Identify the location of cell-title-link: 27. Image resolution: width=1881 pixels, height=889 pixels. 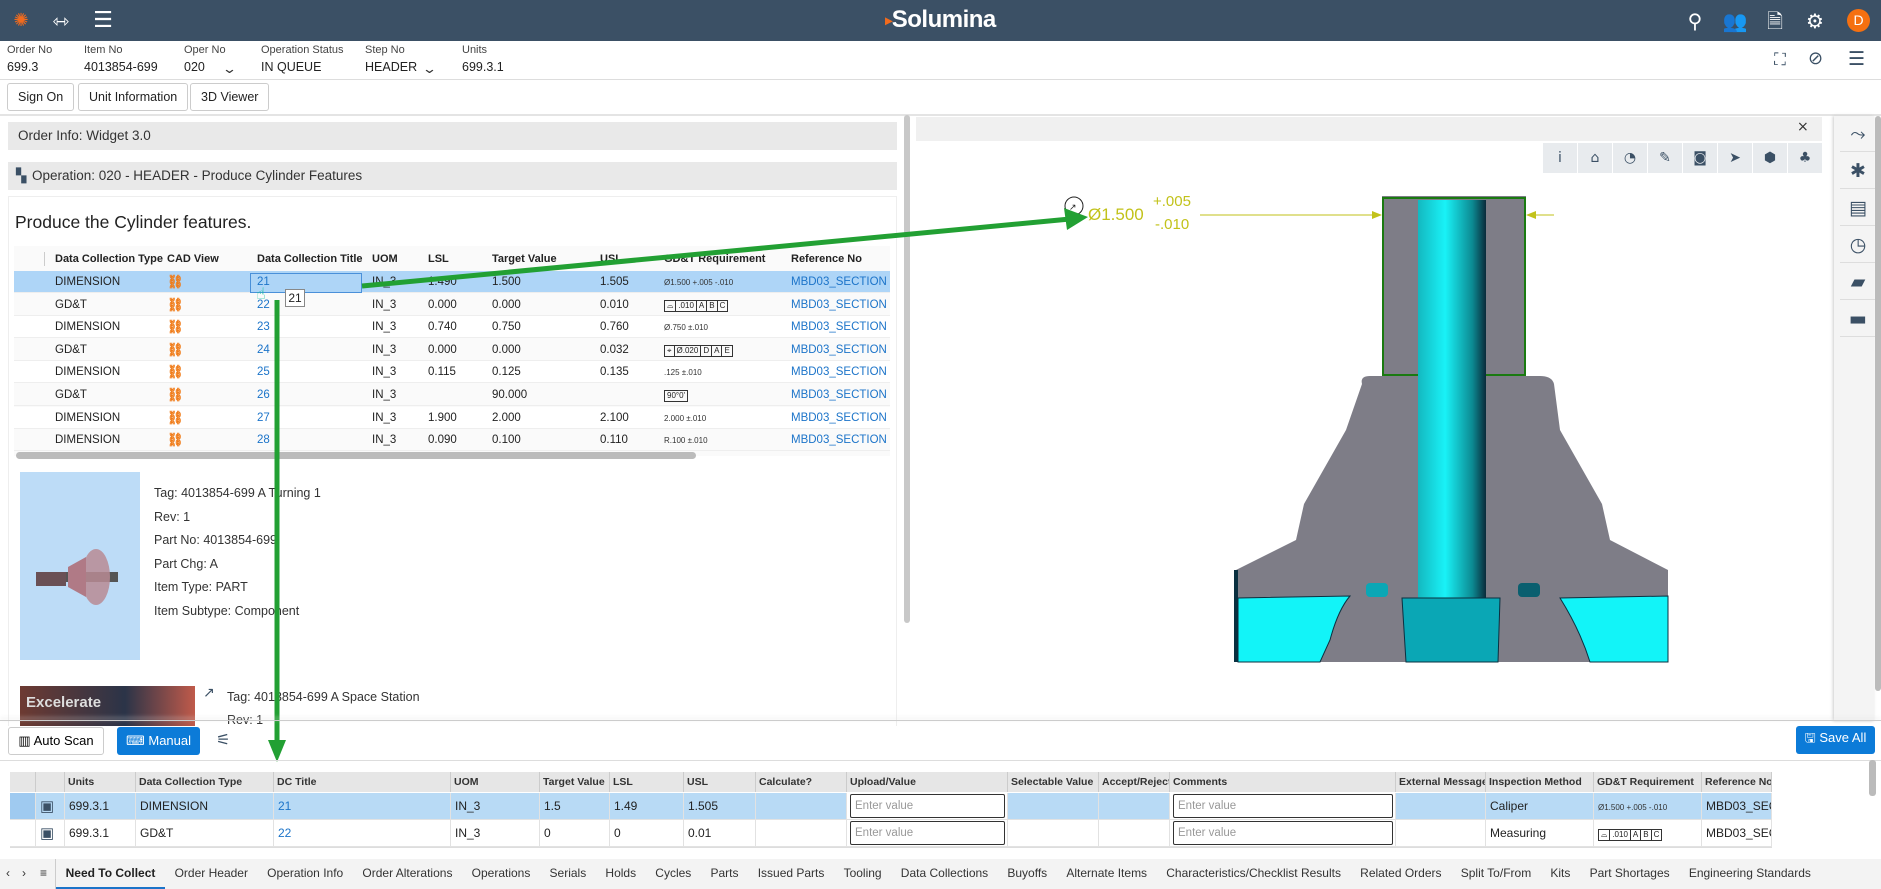
(263, 418).